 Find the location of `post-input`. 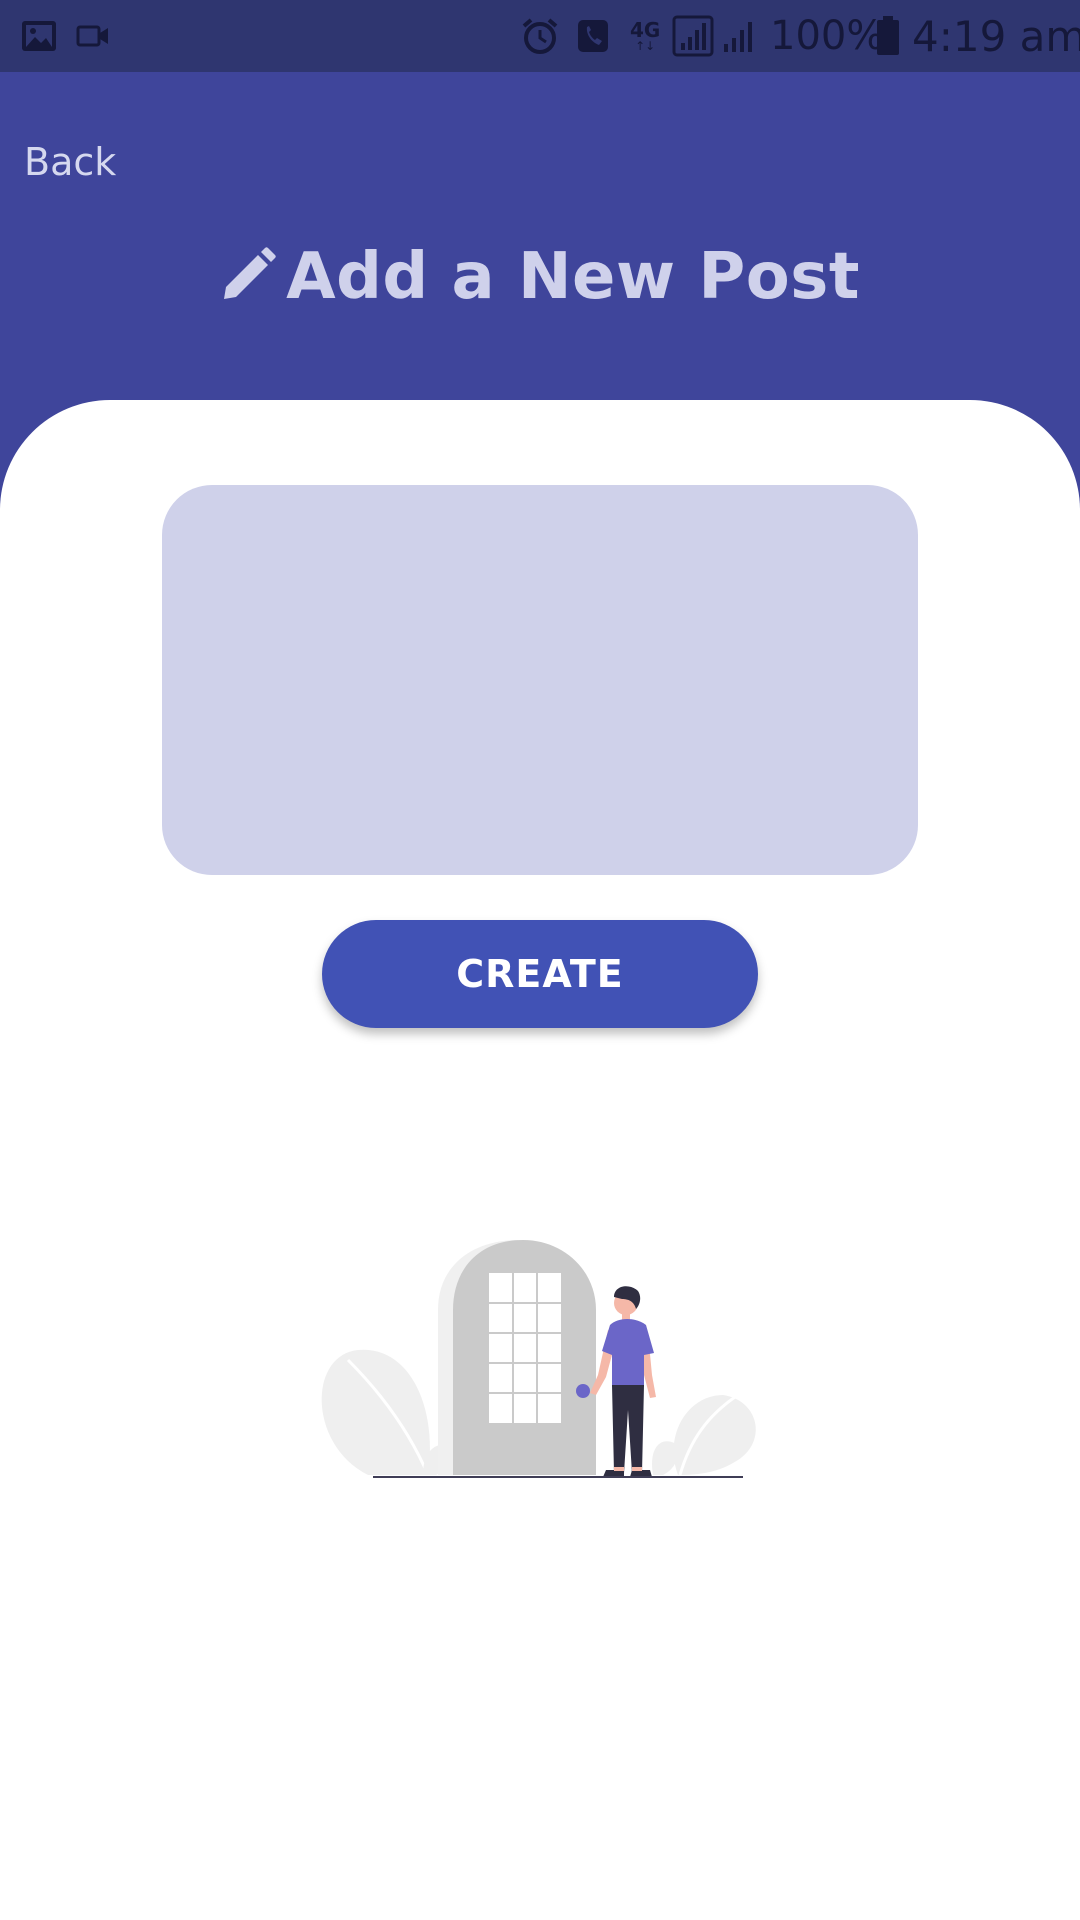

post-input is located at coordinates (540, 680).